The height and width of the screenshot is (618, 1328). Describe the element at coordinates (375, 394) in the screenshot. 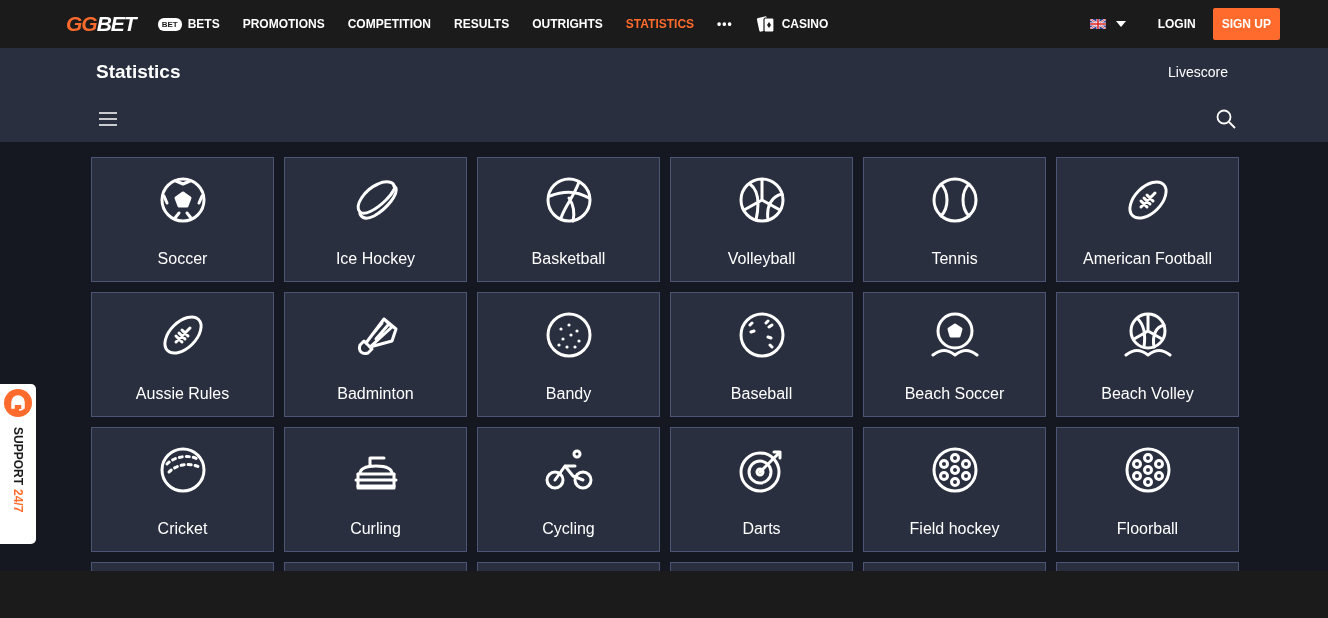

I see `sport-name: Badminton` at that location.